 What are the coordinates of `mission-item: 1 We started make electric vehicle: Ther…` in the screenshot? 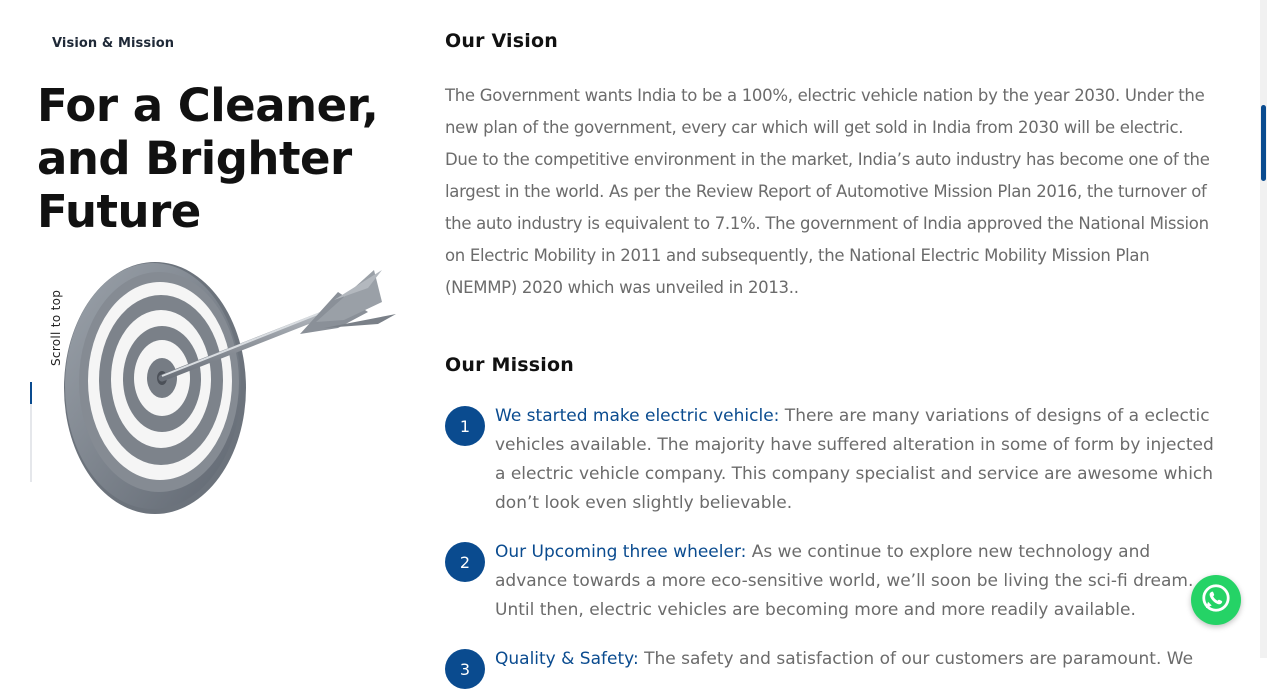 It's located at (835, 460).